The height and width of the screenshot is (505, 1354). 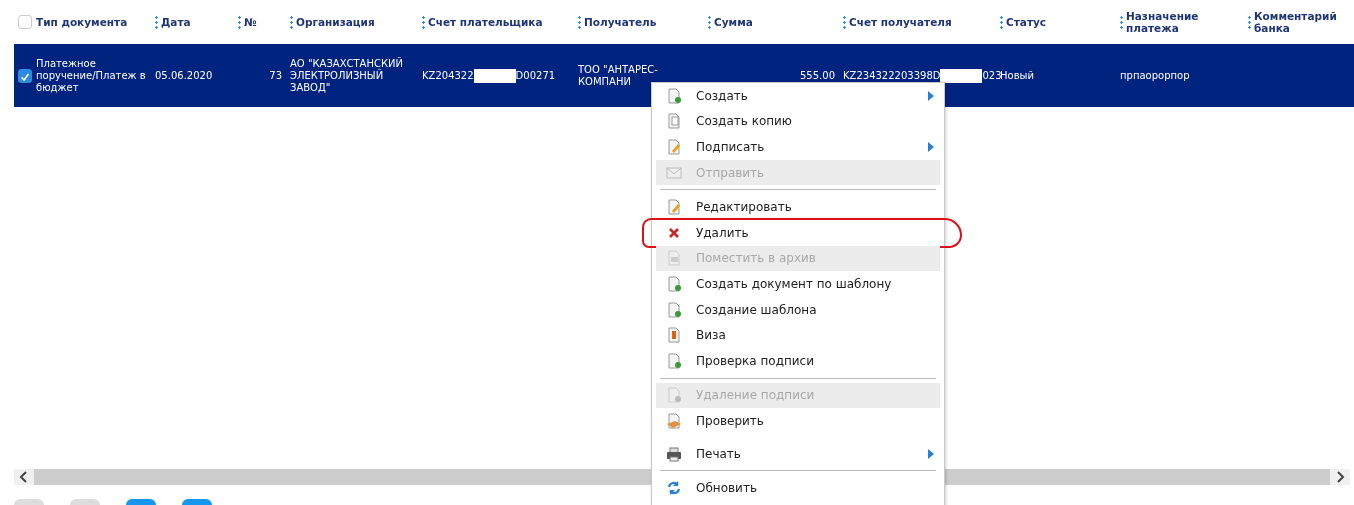 I want to click on table-cell-text: АО "КАЗАХСТАНСКИЙ ЭЛЕКТРОЛИЗНЫЙ ЗАВОД", so click(x=347, y=75).